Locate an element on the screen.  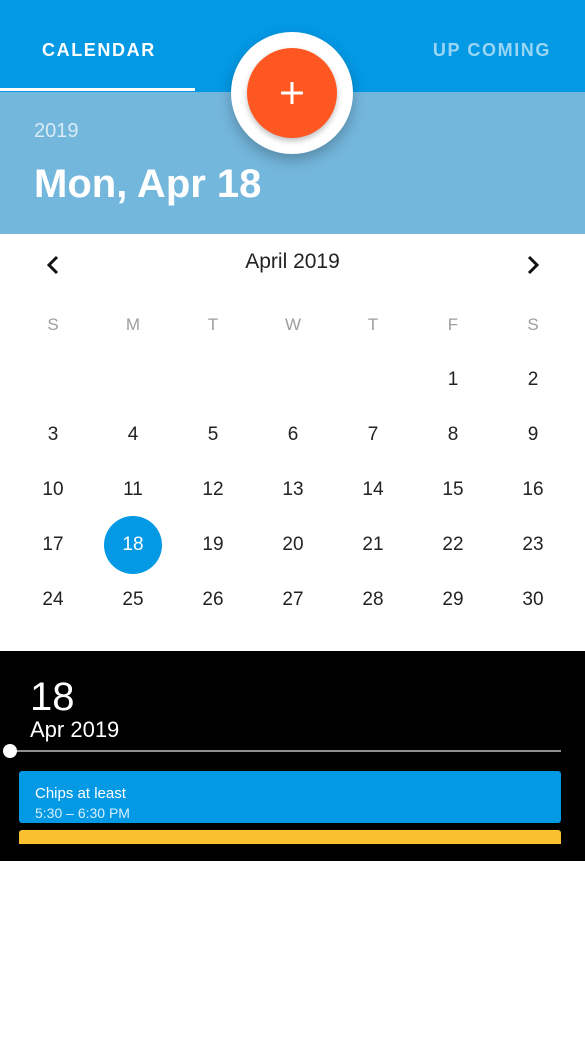
day-number: 27 is located at coordinates (293, 599).